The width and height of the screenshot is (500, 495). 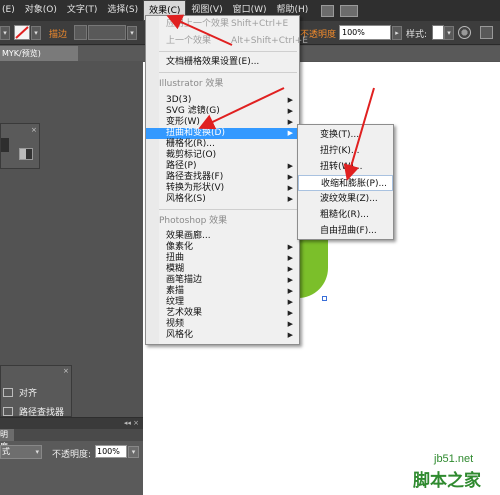 I want to click on watermark-url: jb51.net, so click(x=454, y=459).